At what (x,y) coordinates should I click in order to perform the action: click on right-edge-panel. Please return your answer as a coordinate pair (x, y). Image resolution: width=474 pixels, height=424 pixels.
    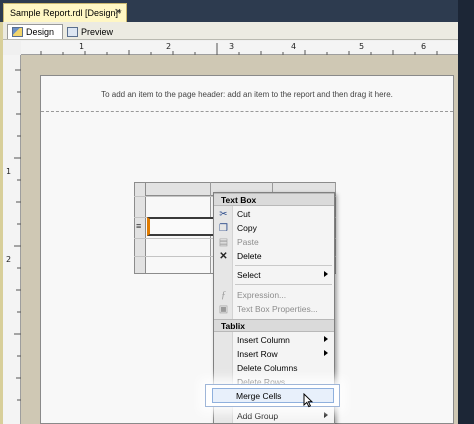
    Looking at the image, I should click on (466, 212).